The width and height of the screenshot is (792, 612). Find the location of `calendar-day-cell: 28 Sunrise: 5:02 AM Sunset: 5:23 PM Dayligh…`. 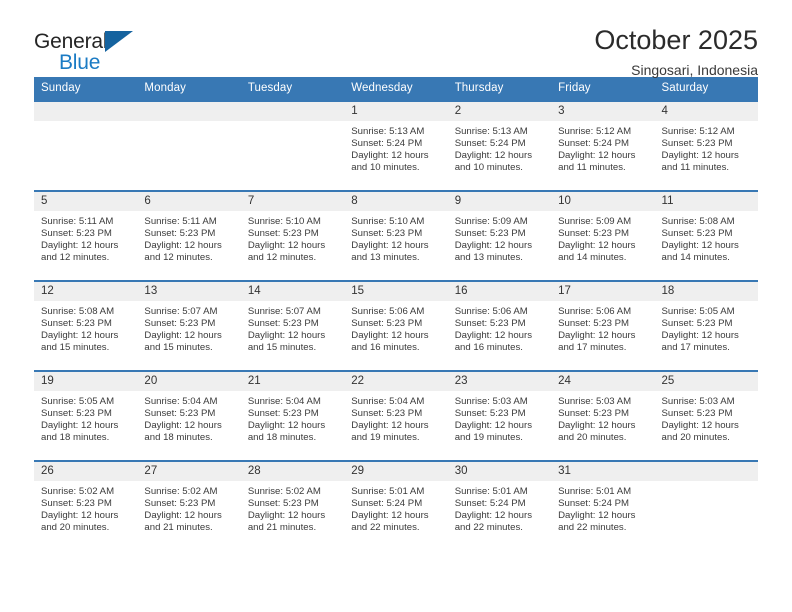

calendar-day-cell: 28 Sunrise: 5:02 AM Sunset: 5:23 PM Dayligh… is located at coordinates (292, 505).